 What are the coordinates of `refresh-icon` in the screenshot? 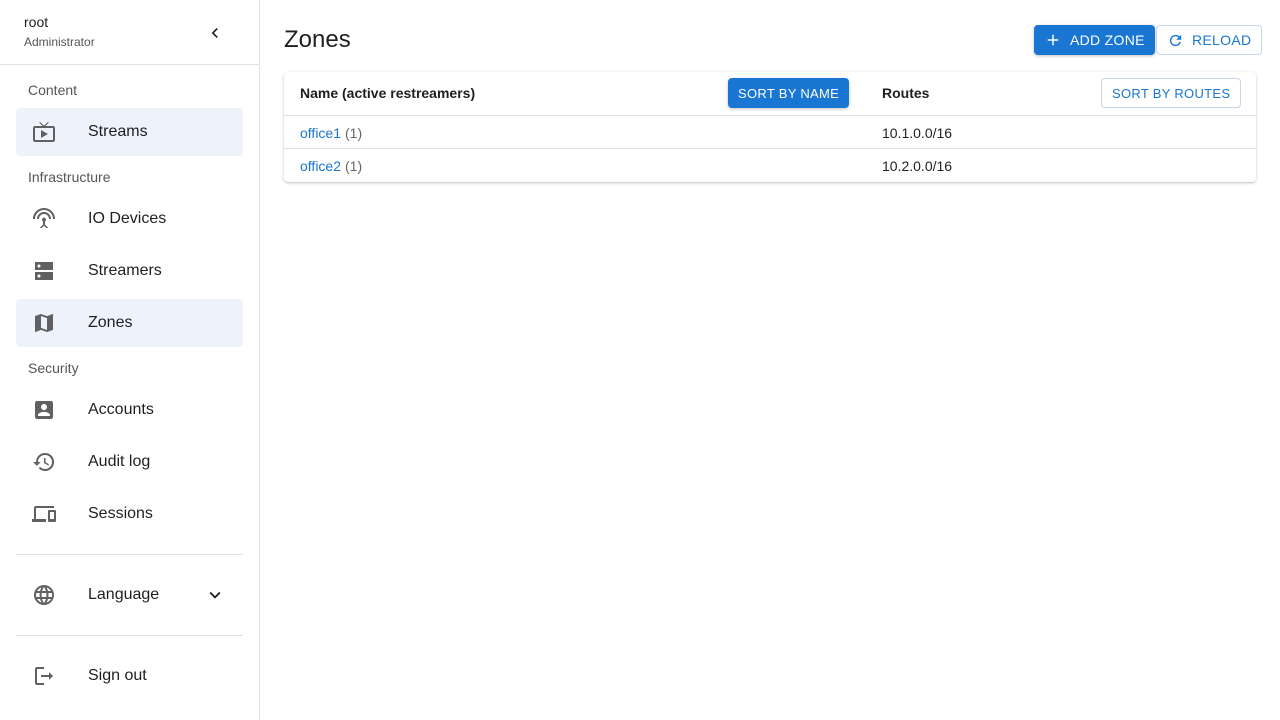 It's located at (1175, 40).